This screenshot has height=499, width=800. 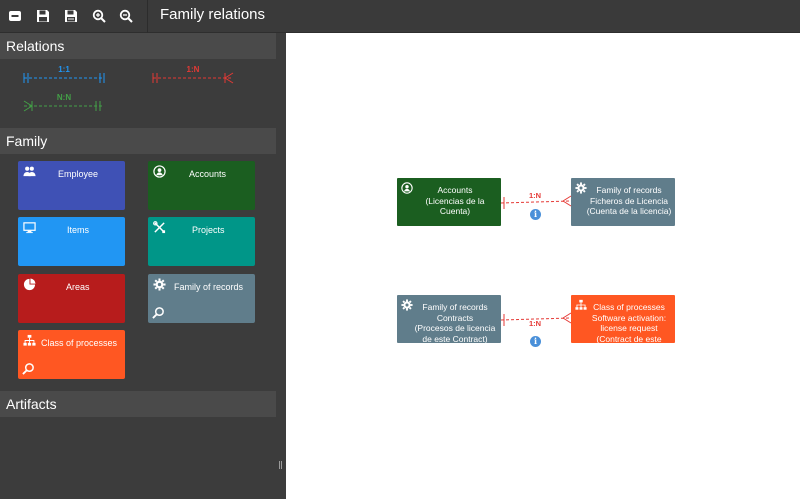 I want to click on zoom-out-icon, so click(x=126, y=16).